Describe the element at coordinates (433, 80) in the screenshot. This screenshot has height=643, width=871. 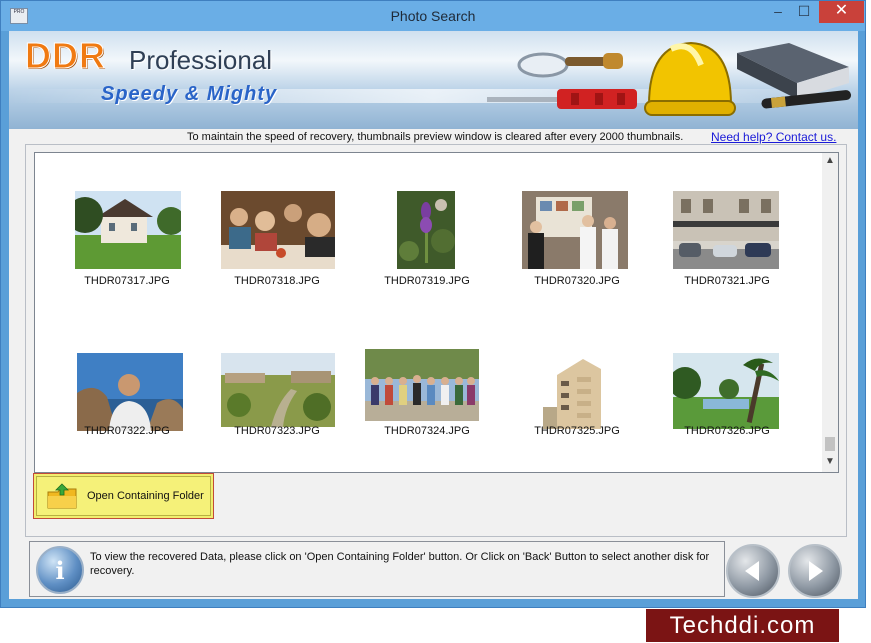
I see `header-banner: DDR Professional Speedy & Mighty` at that location.